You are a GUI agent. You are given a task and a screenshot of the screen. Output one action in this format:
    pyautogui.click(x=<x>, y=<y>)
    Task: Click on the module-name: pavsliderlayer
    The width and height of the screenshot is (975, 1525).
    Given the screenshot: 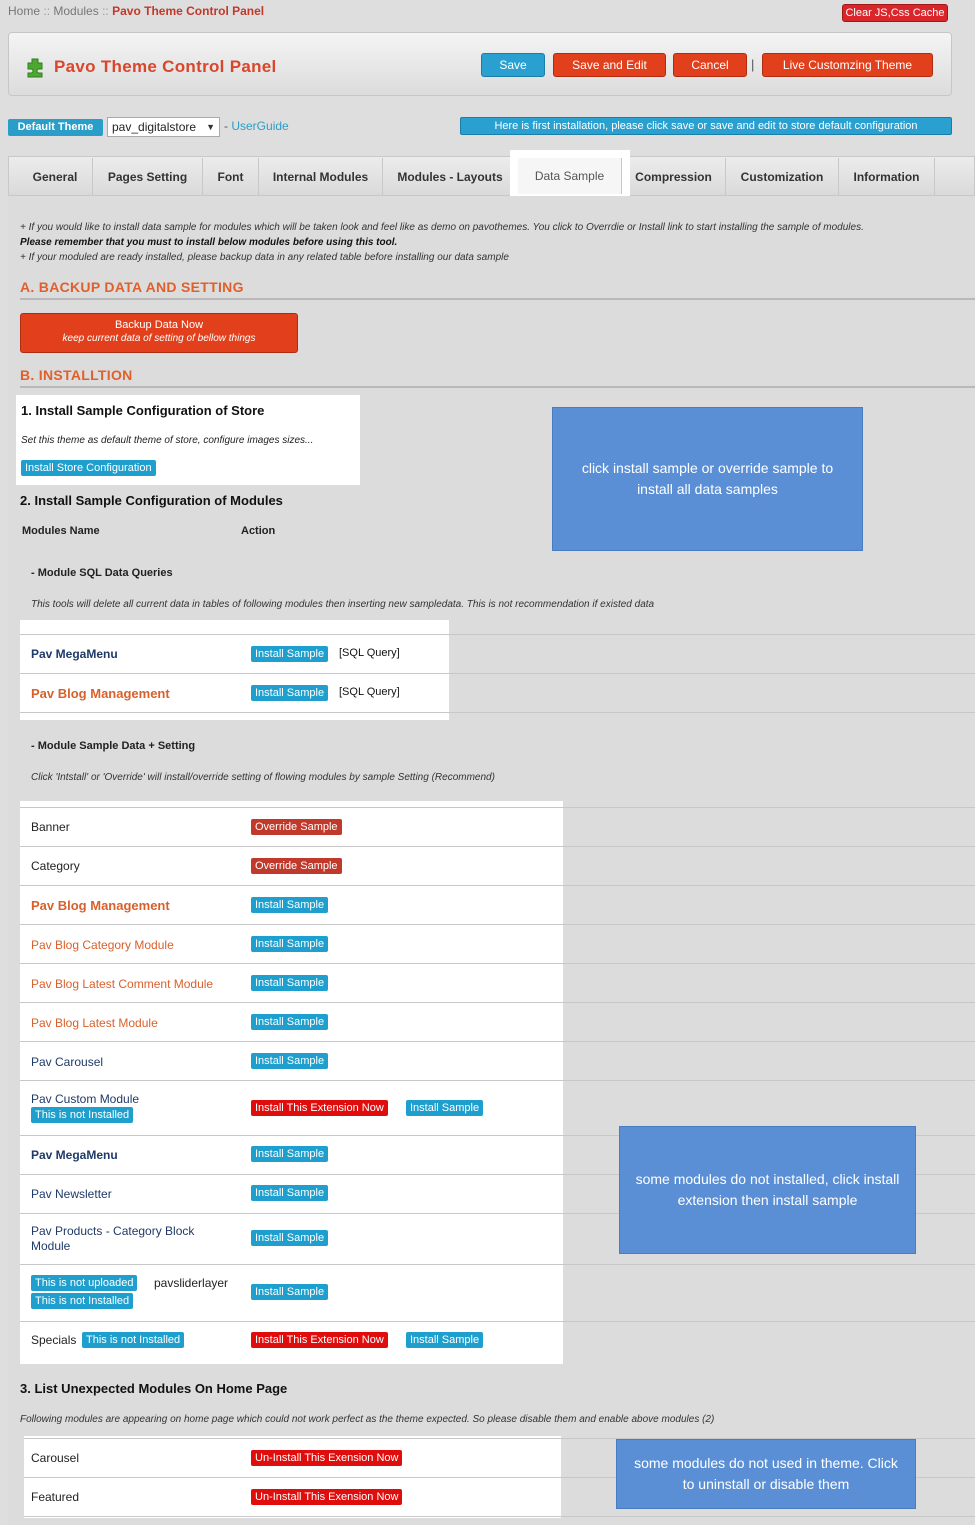 What is the action you would take?
    pyautogui.click(x=191, y=1283)
    